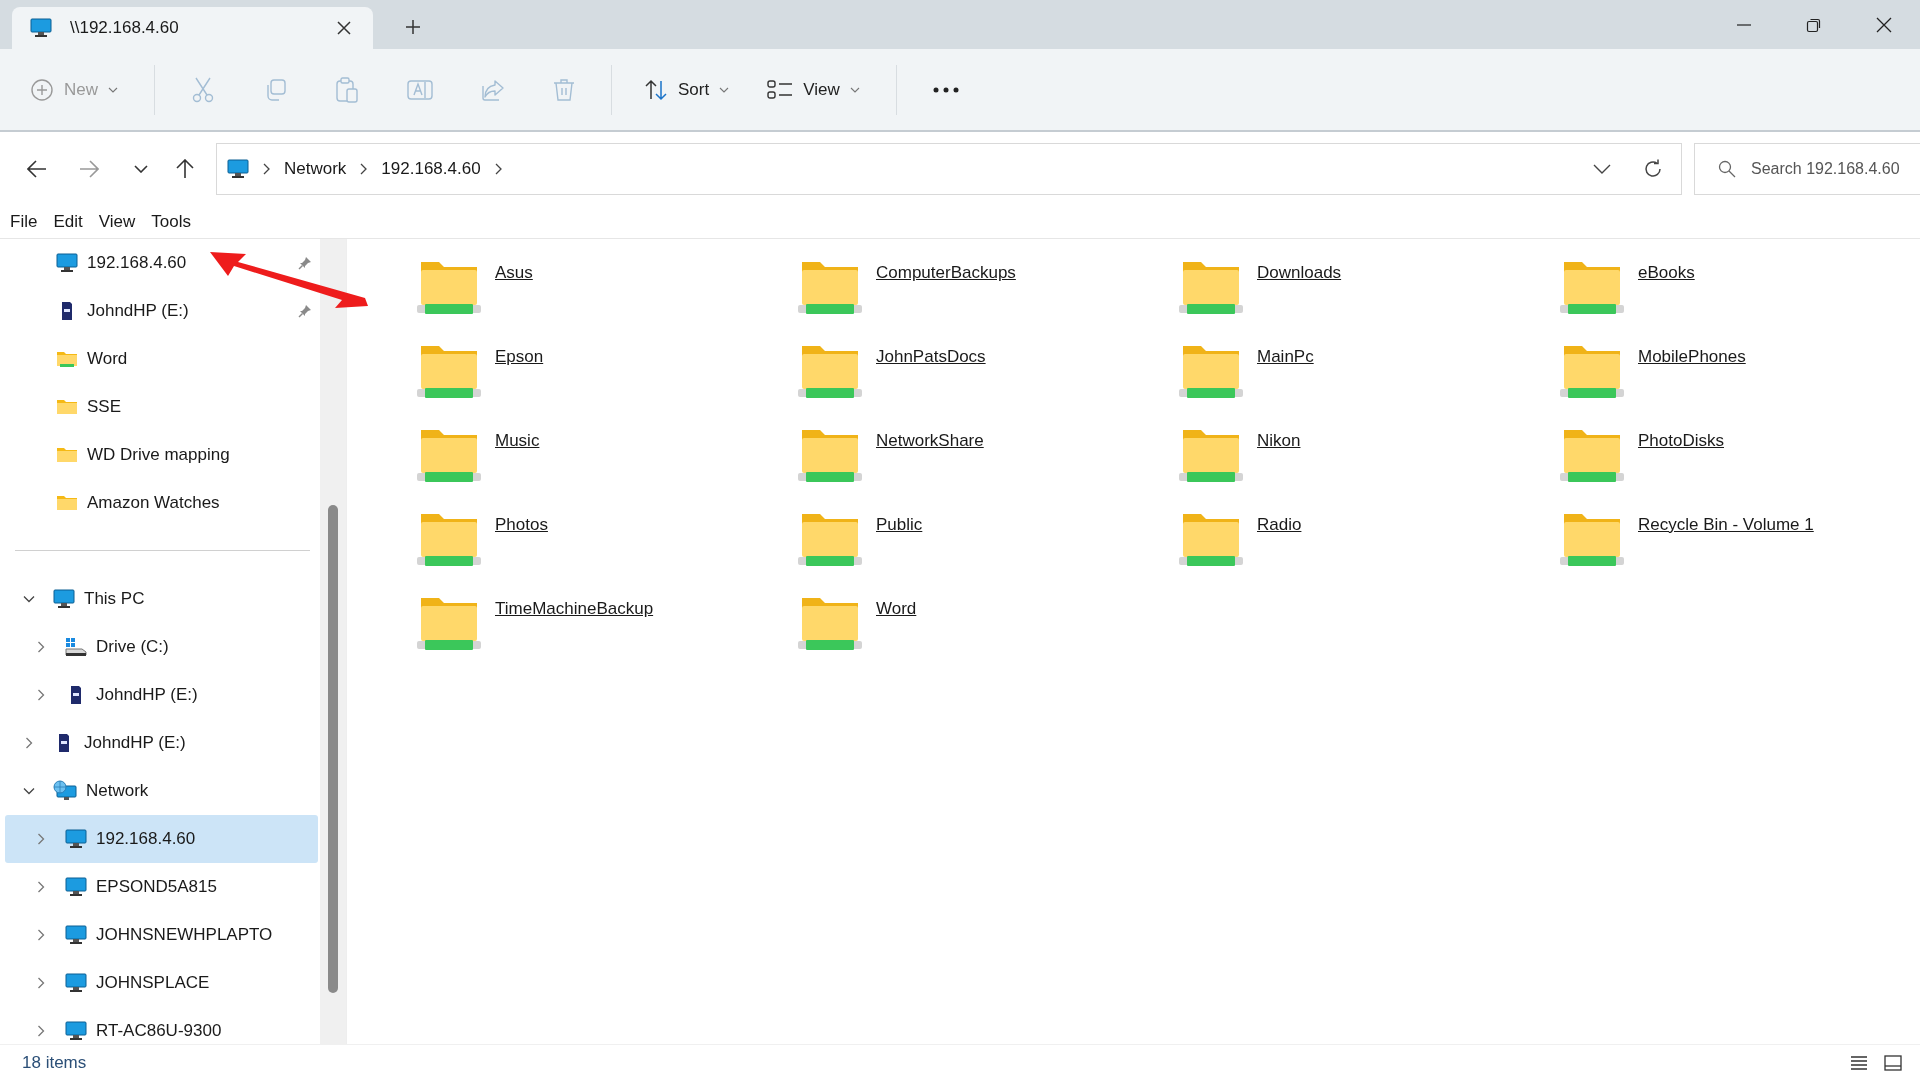 The height and width of the screenshot is (1080, 1920). I want to click on folder-name-link: MainPc, so click(1285, 357).